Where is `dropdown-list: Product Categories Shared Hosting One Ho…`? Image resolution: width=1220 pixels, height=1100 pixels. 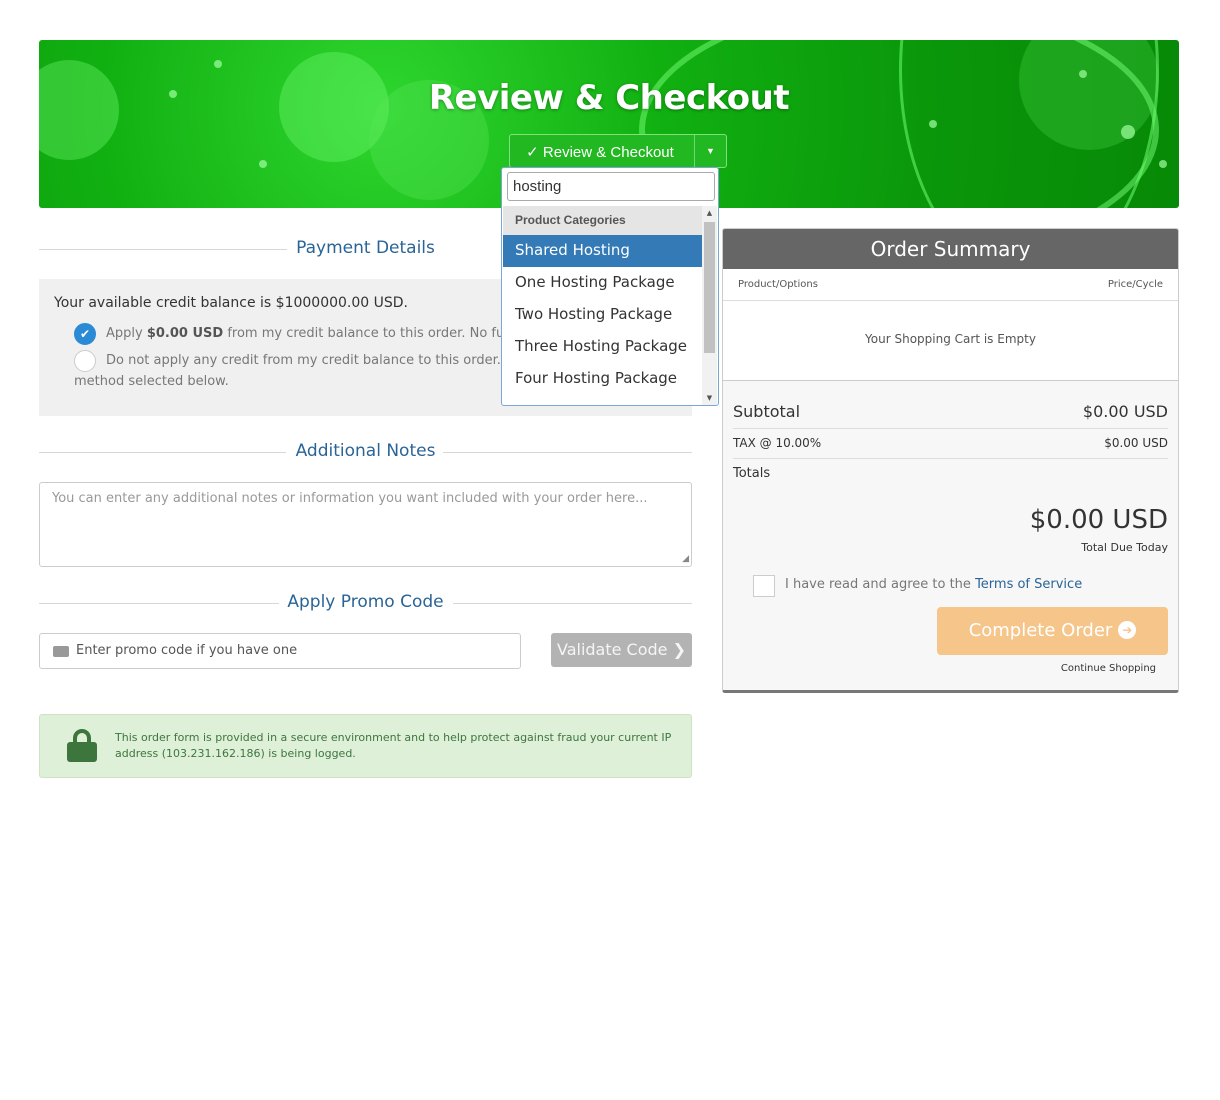 dropdown-list: Product Categories Shared Hosting One Ho… is located at coordinates (602, 305).